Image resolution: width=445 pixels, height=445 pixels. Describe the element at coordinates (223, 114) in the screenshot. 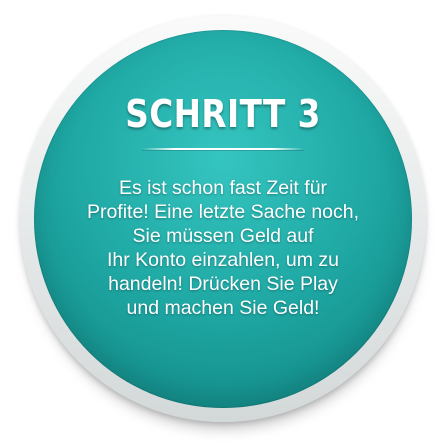

I see `step-title: SCHRITT 3` at that location.